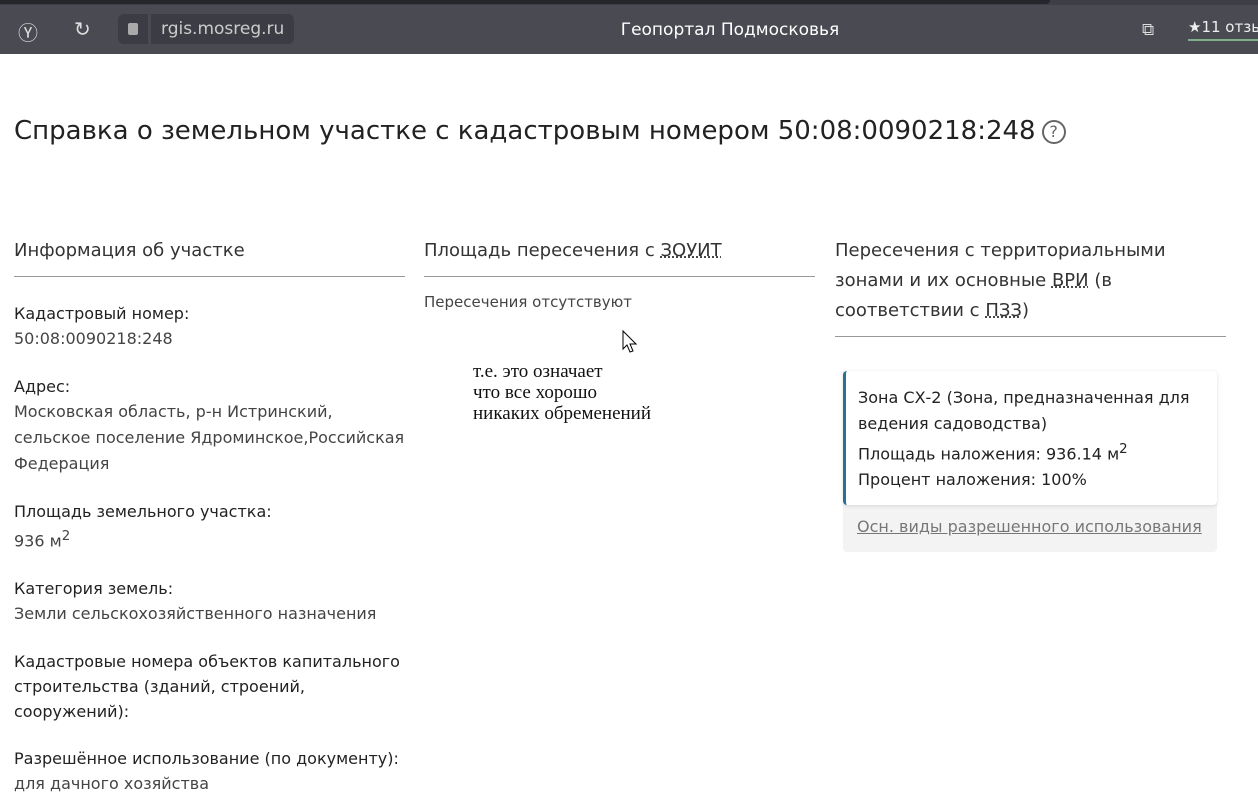 The image size is (1258, 799). What do you see at coordinates (730, 30) in the screenshot?
I see `page-tab-title: Геопортал Подмосковья` at bounding box center [730, 30].